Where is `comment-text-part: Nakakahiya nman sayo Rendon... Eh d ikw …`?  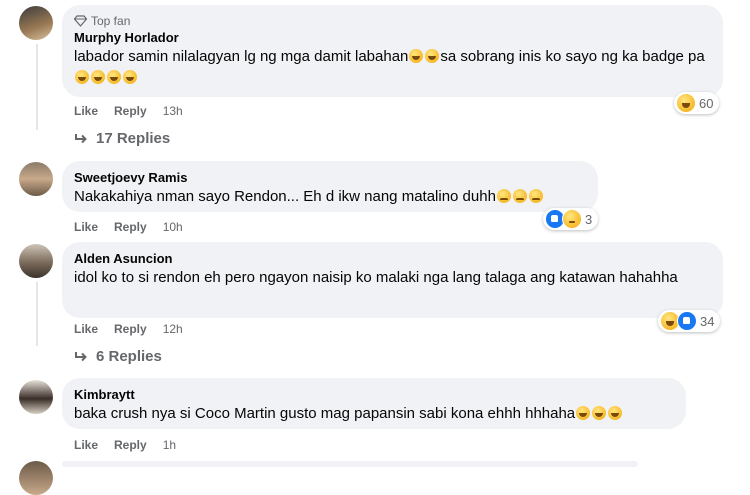 comment-text-part: Nakakahiya nman sayo Rendon... Eh d ikw … is located at coordinates (285, 196).